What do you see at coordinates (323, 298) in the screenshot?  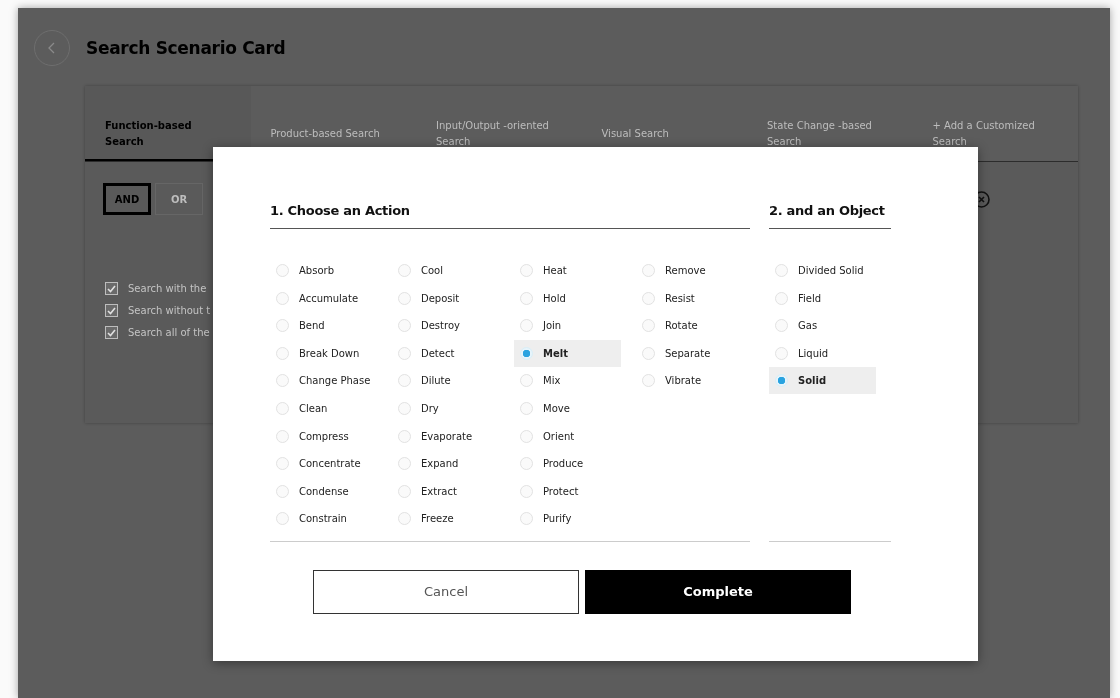 I see `radio-option: Accumulate` at bounding box center [323, 298].